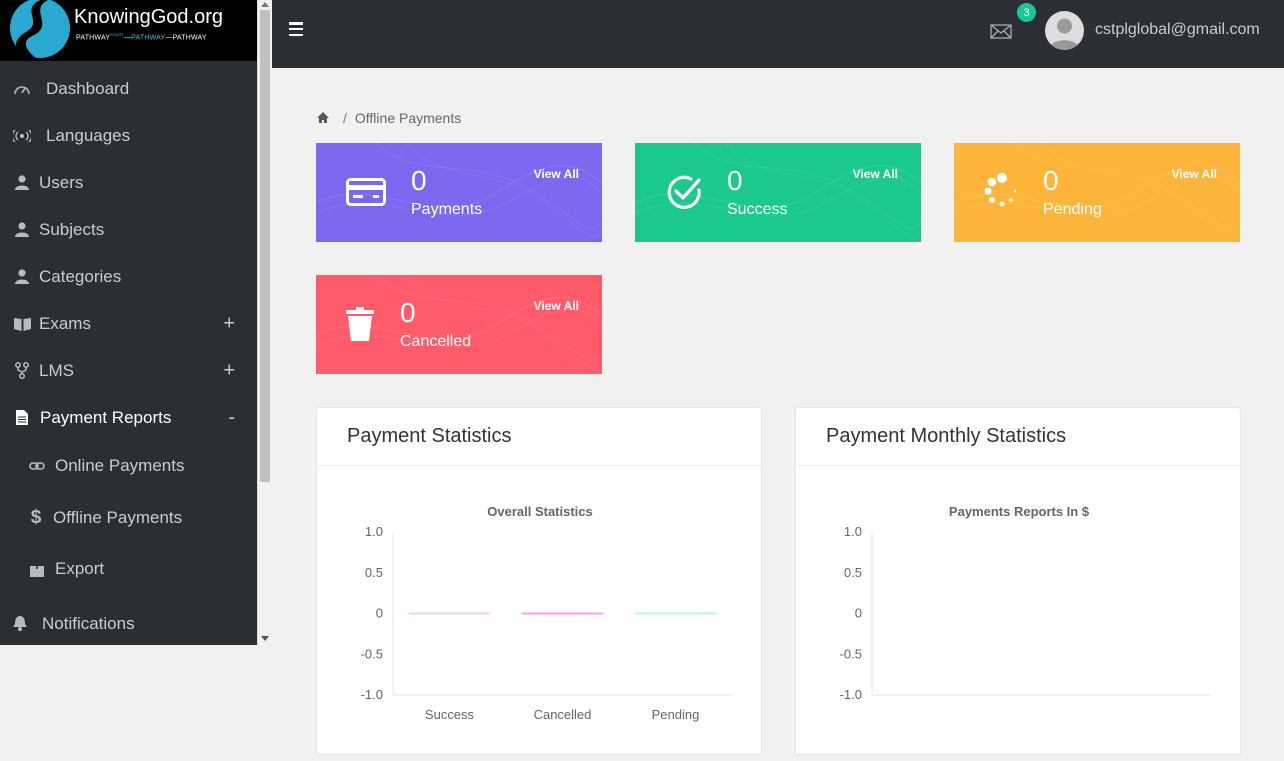 The image size is (1284, 761). What do you see at coordinates (88, 135) in the screenshot?
I see `sidebar-item-label: Languages` at bounding box center [88, 135].